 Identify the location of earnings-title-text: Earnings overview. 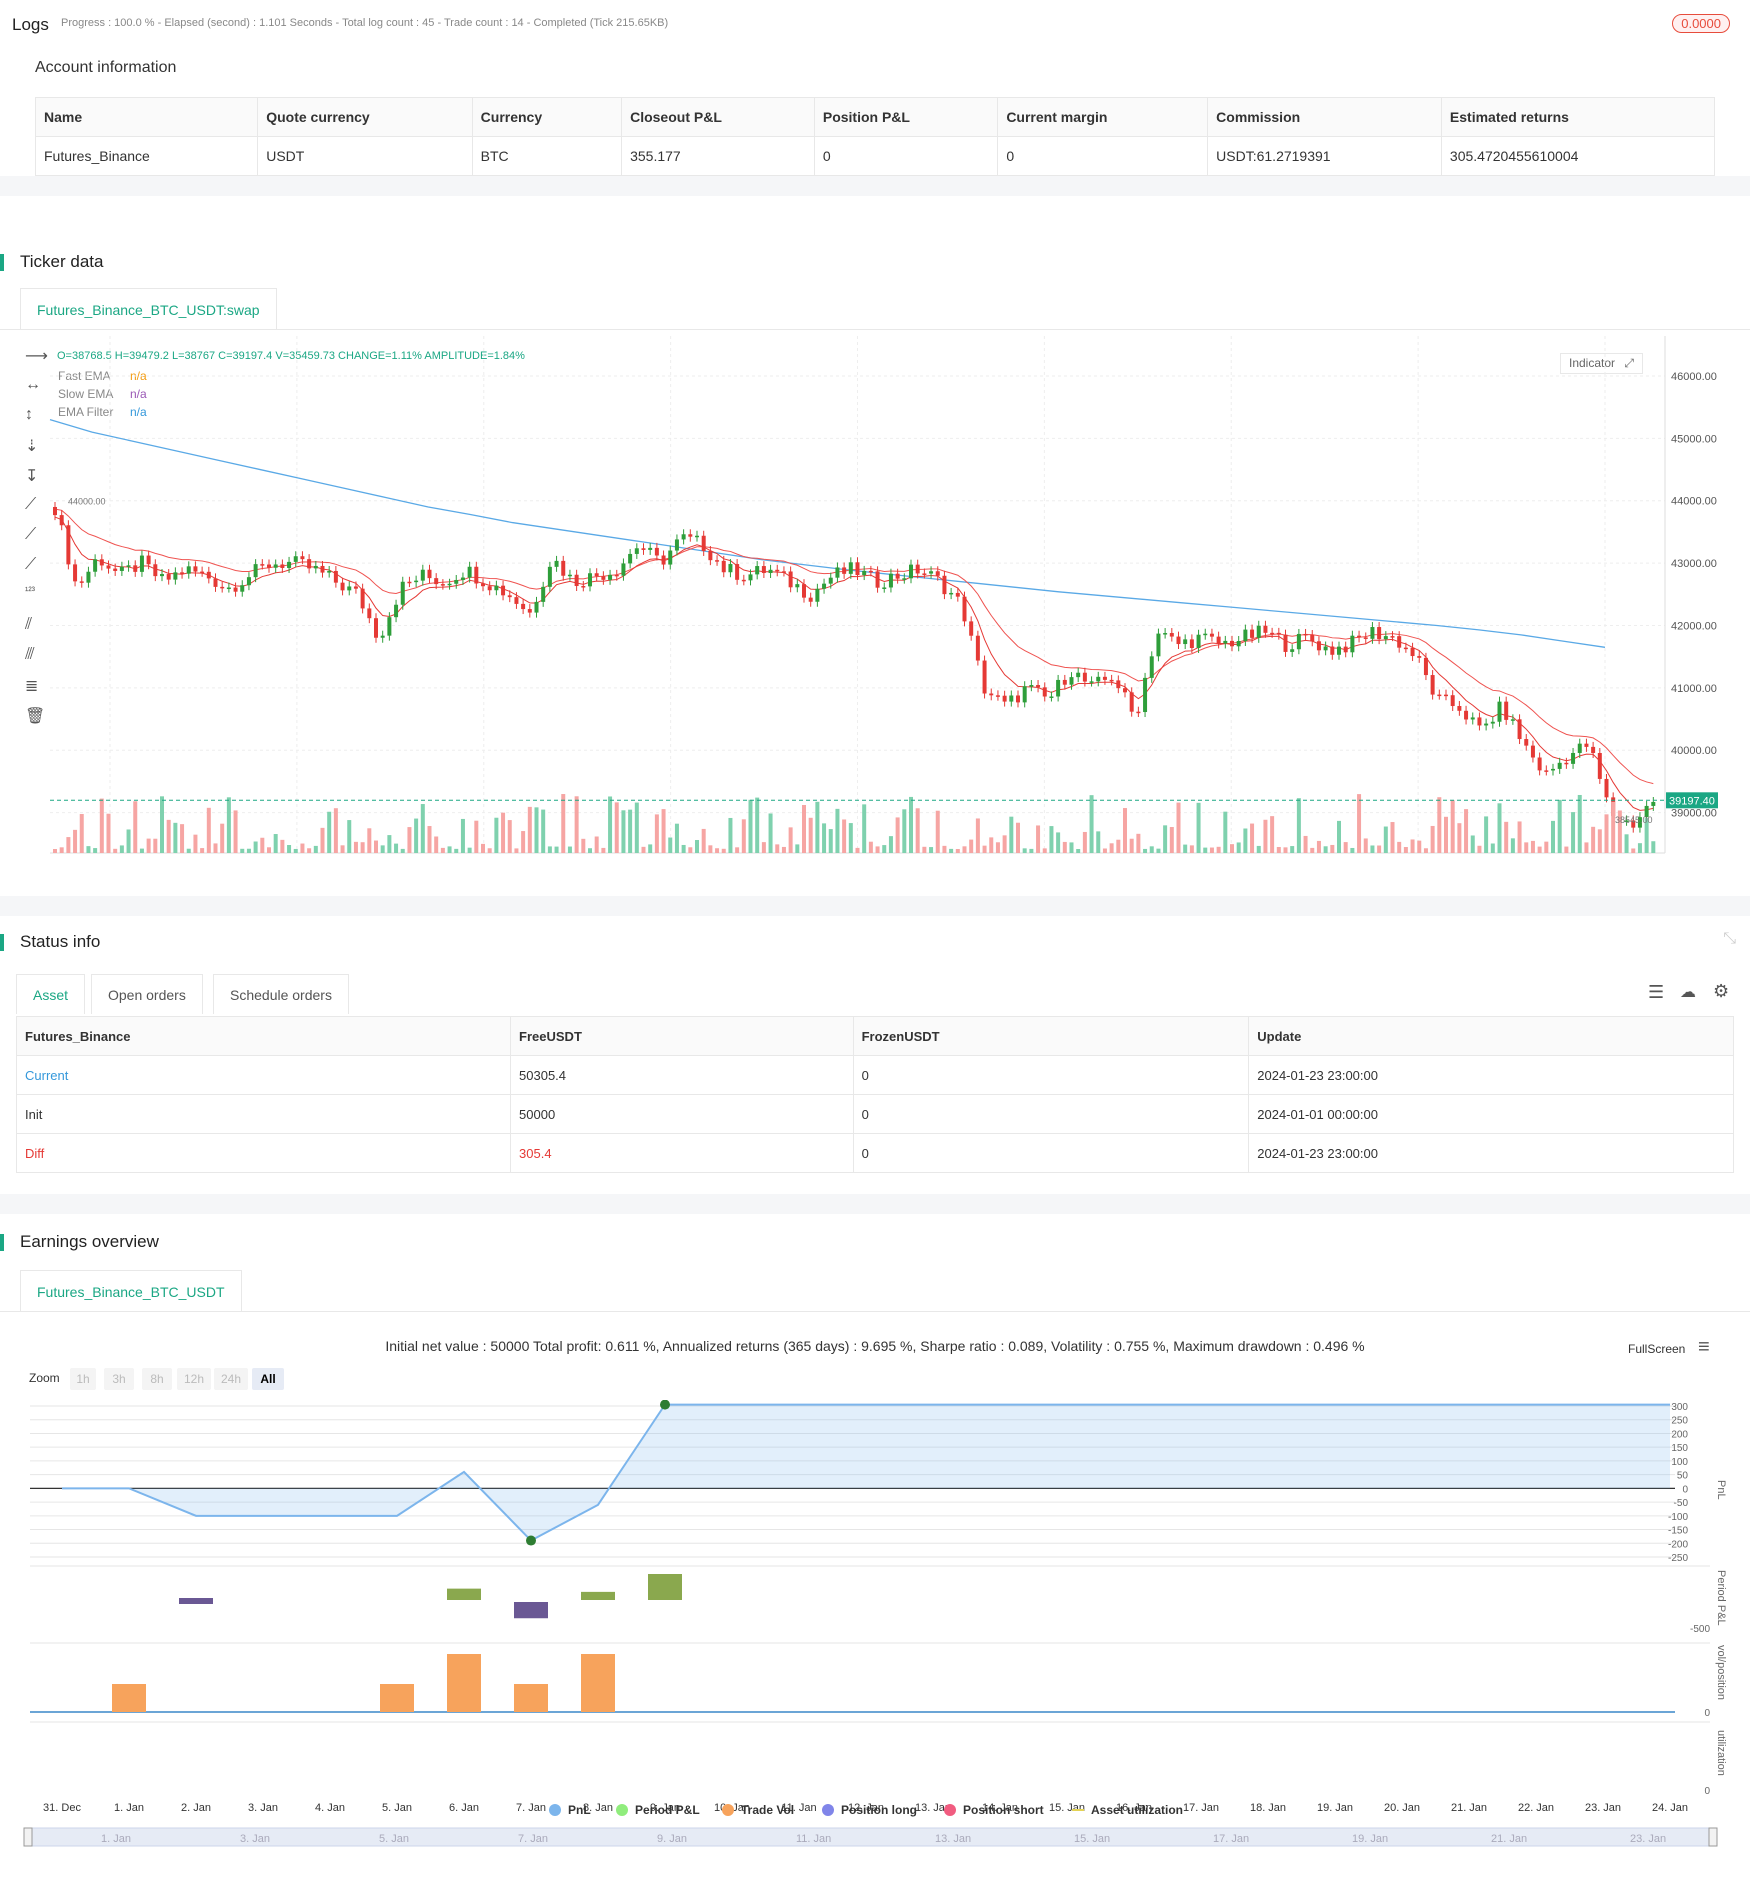
(89, 1241).